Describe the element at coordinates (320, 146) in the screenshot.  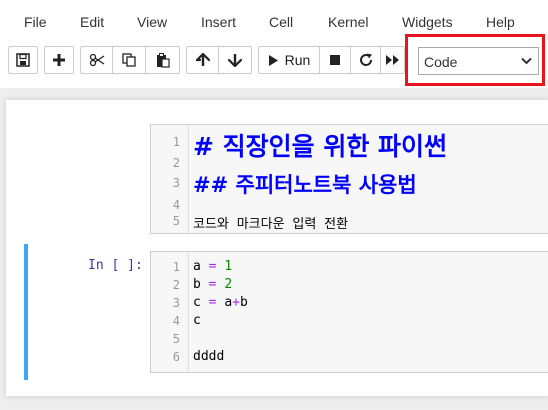
I see `code-line: # 직장인을 위한 파이썬` at that location.